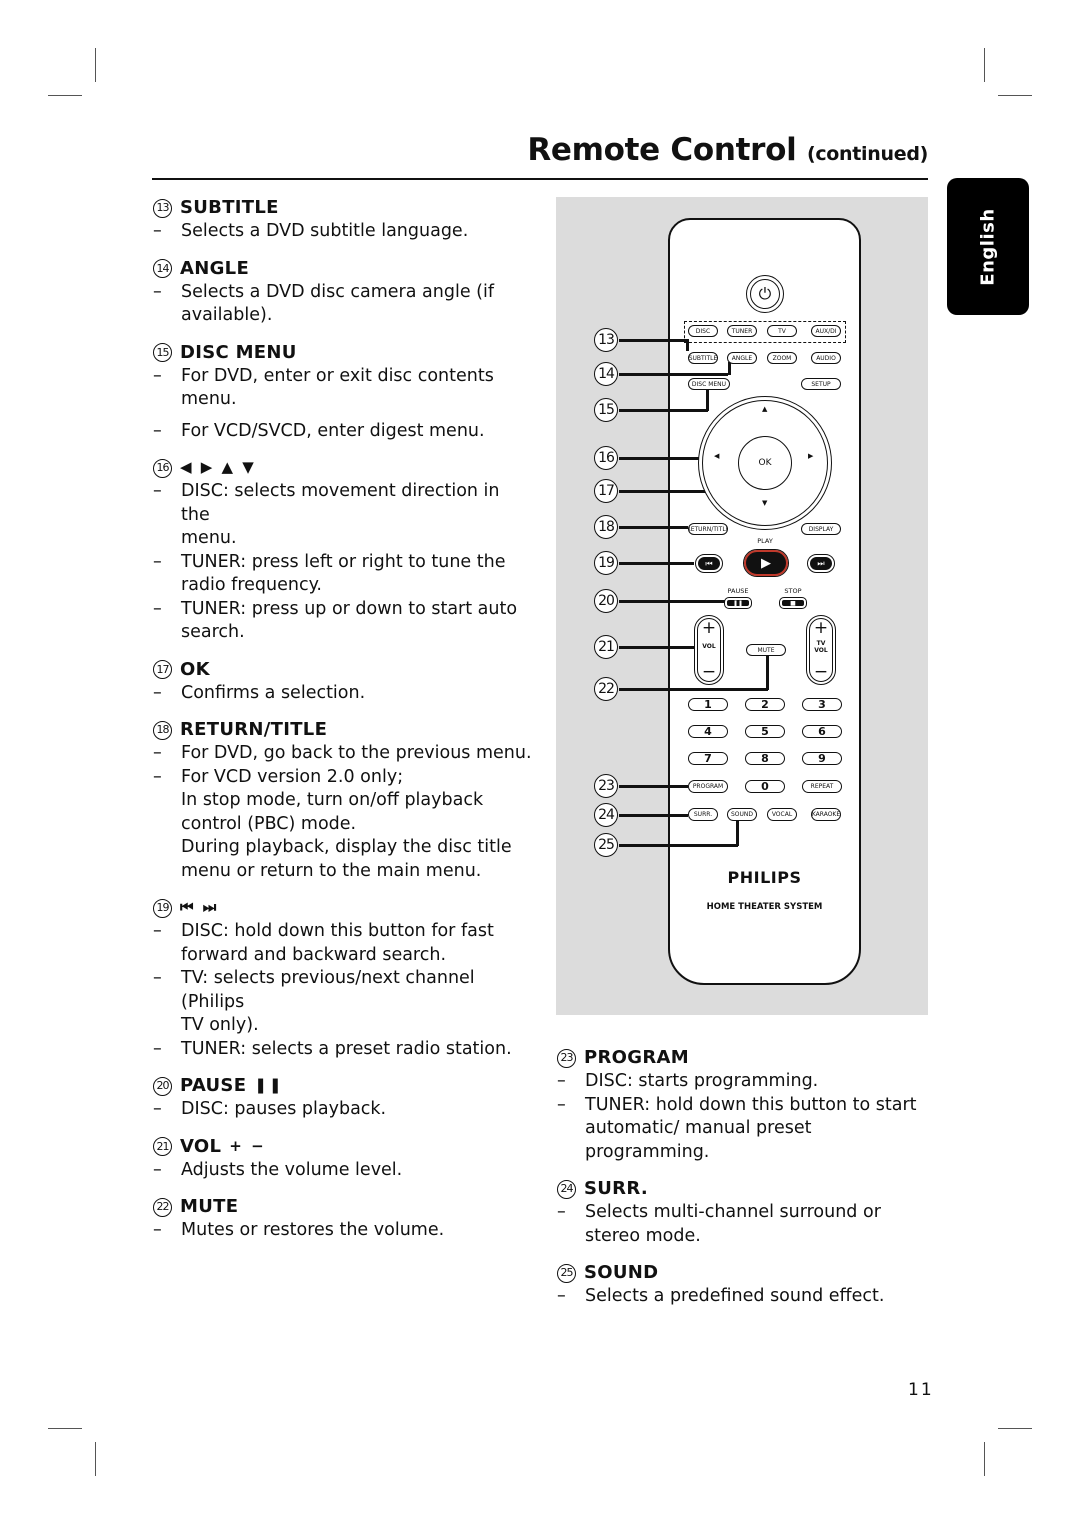 This screenshot has width=1080, height=1524. What do you see at coordinates (708, 704) in the screenshot?
I see `number-key-1: 1` at bounding box center [708, 704].